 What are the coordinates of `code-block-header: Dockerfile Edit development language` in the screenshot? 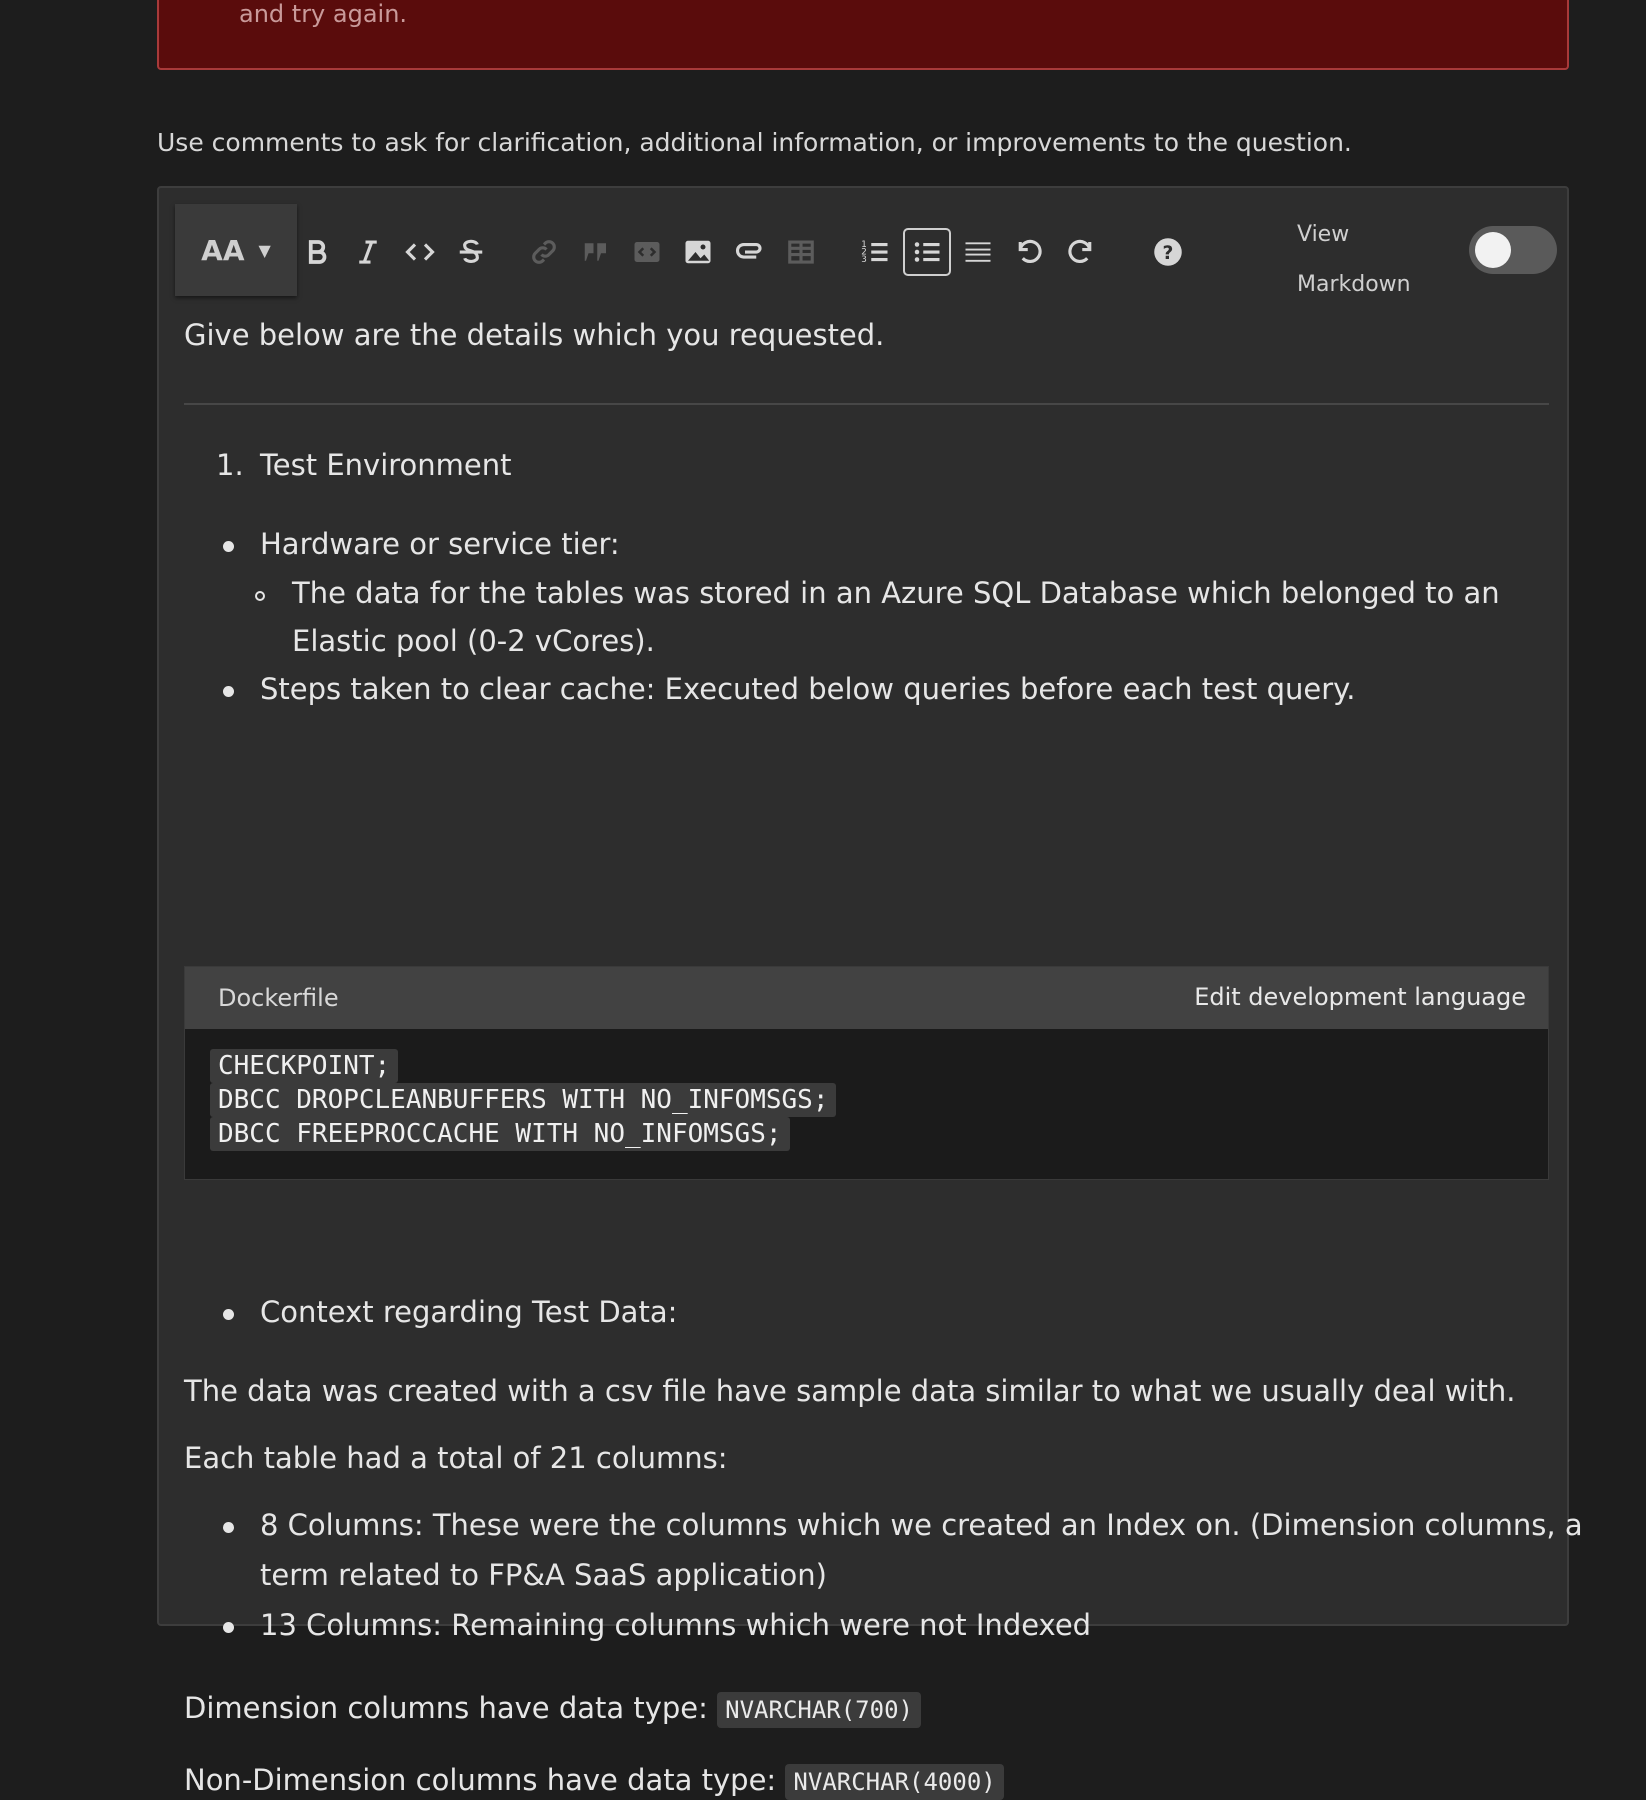 It's located at (866, 998).